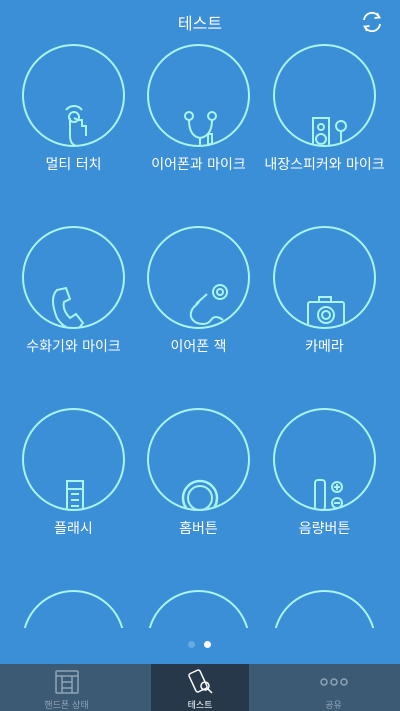  I want to click on camera-icon, so click(326, 311).